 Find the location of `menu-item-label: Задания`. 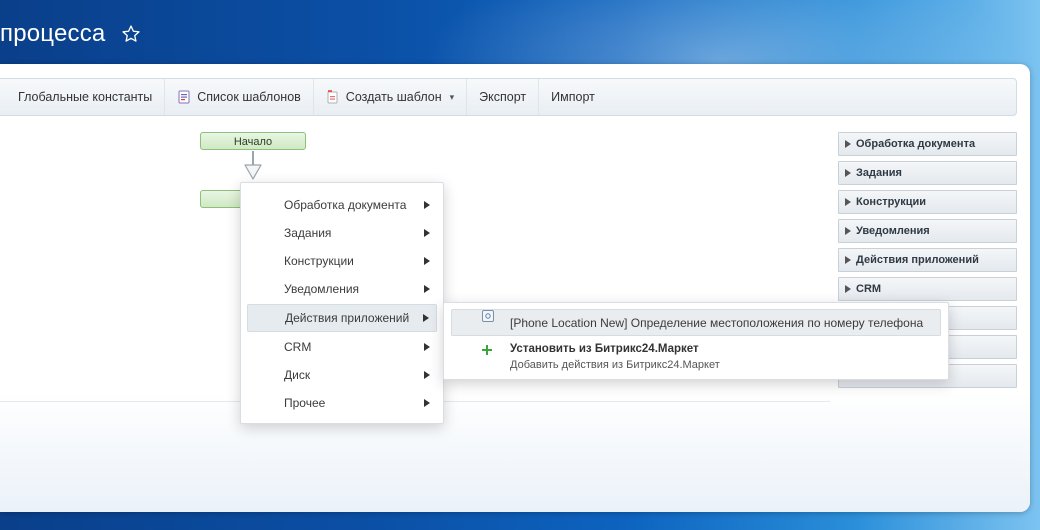

menu-item-label: Задания is located at coordinates (308, 233).